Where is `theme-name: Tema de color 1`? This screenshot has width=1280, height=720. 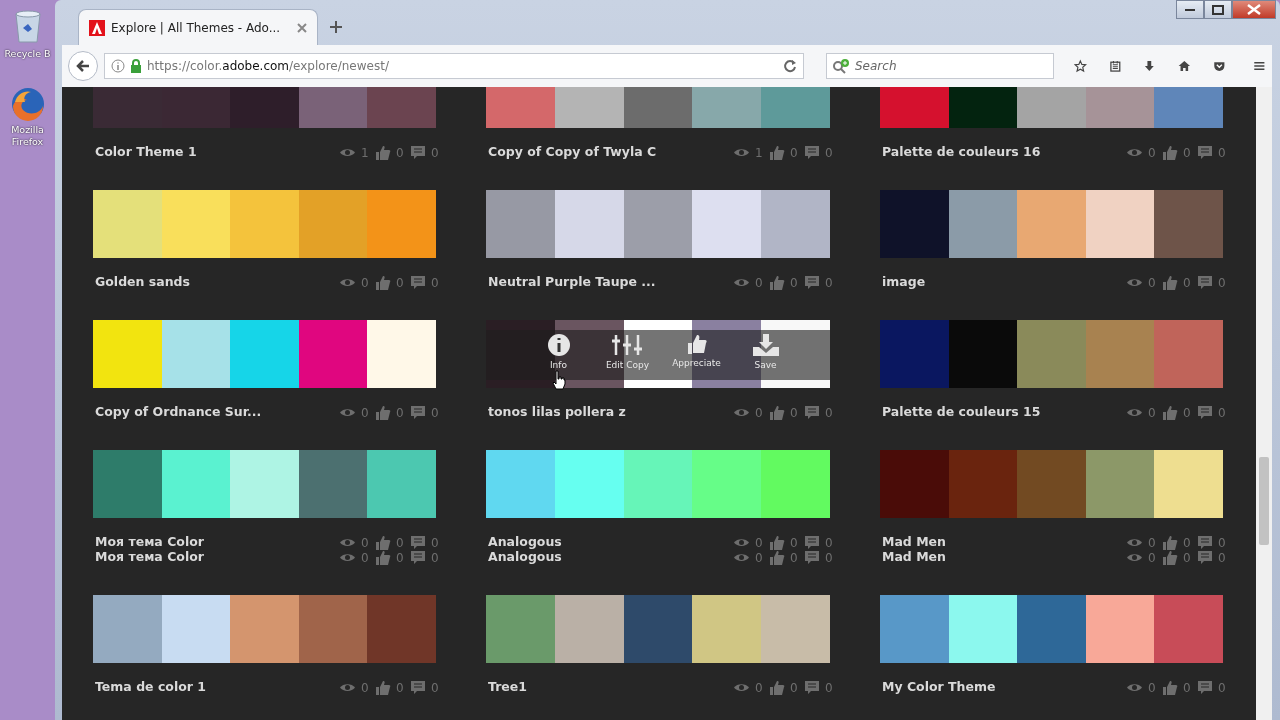 theme-name: Tema de color 1 is located at coordinates (151, 687).